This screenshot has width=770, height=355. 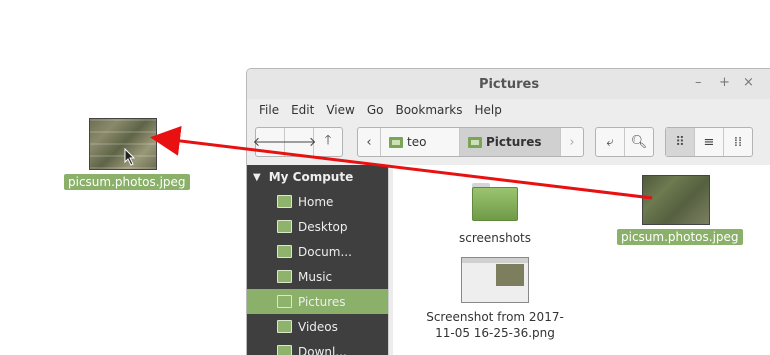 I want to click on title-bar: Pictures – + ×, so click(x=508, y=84).